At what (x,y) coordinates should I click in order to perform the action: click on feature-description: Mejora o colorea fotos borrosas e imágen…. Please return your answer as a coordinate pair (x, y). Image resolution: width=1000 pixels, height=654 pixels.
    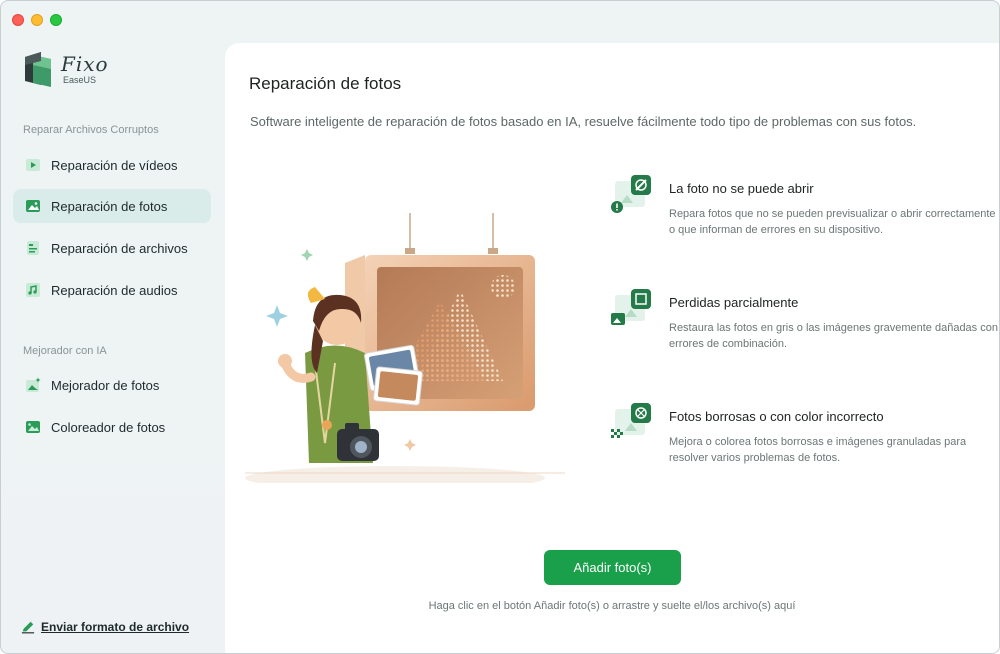
    Looking at the image, I should click on (818, 450).